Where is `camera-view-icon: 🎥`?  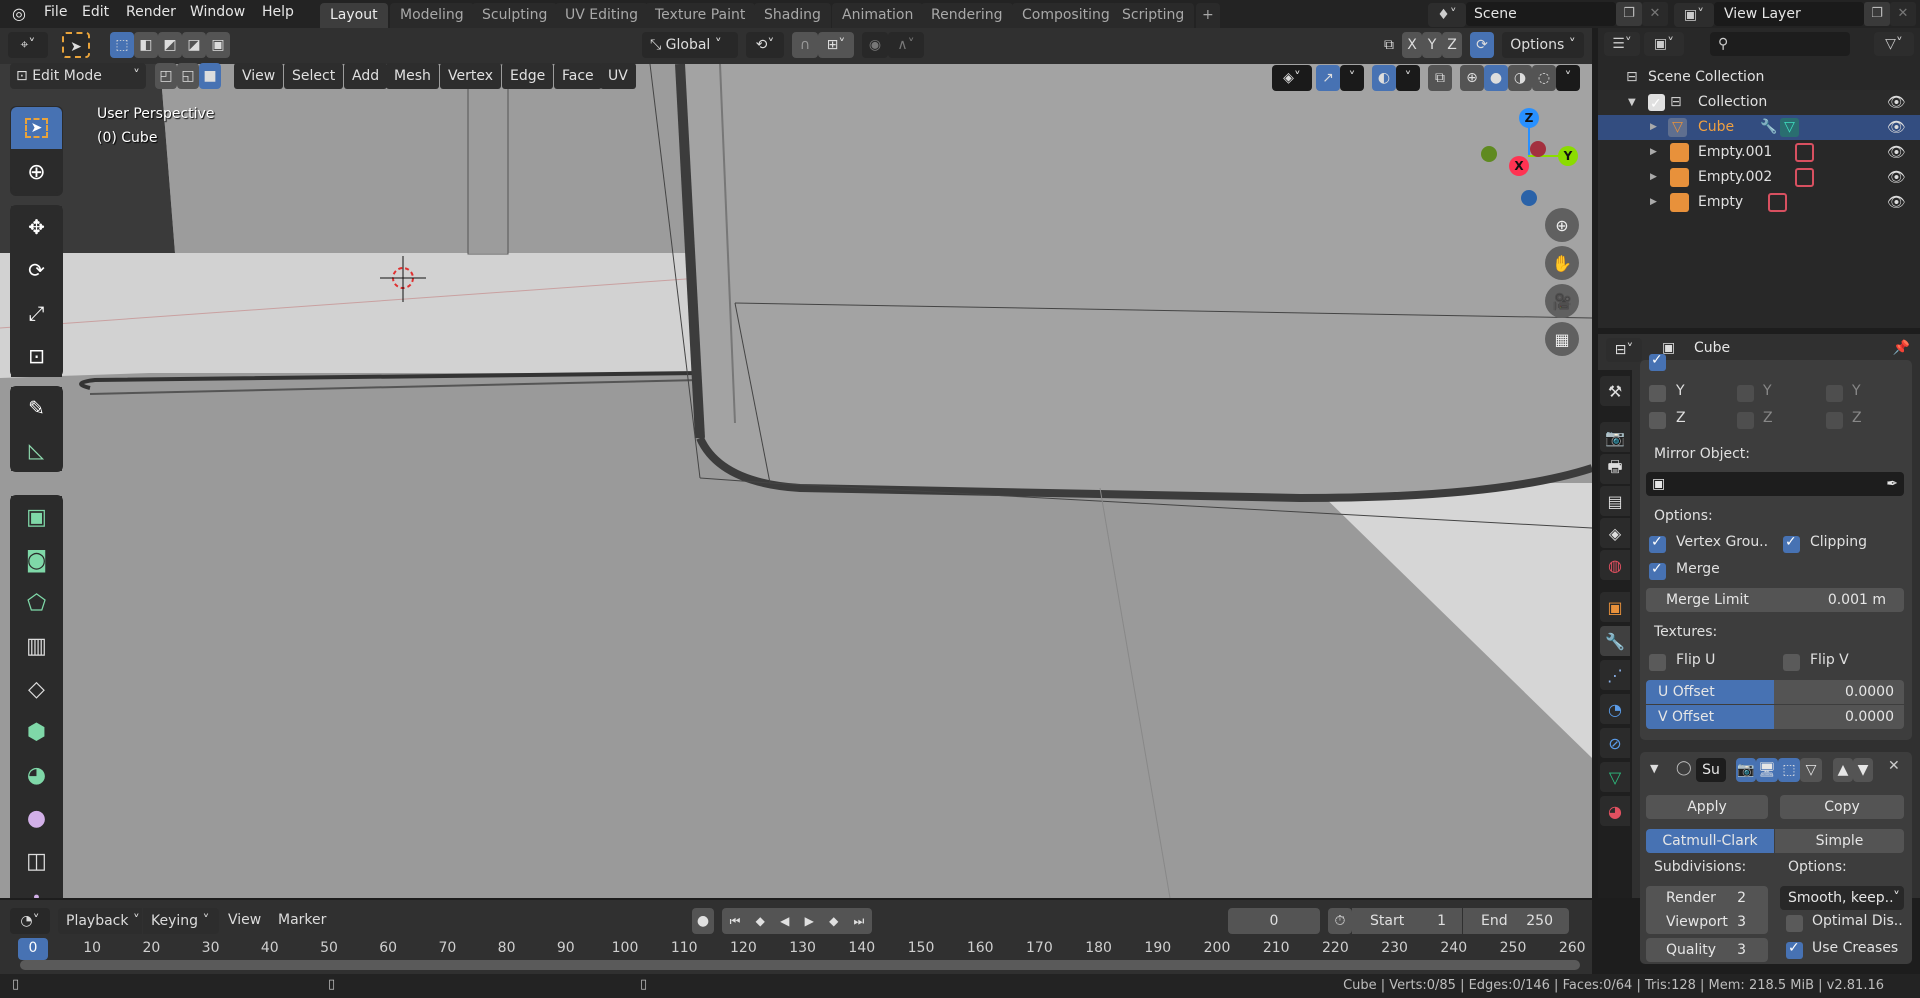
camera-view-icon: 🎥 is located at coordinates (1562, 301).